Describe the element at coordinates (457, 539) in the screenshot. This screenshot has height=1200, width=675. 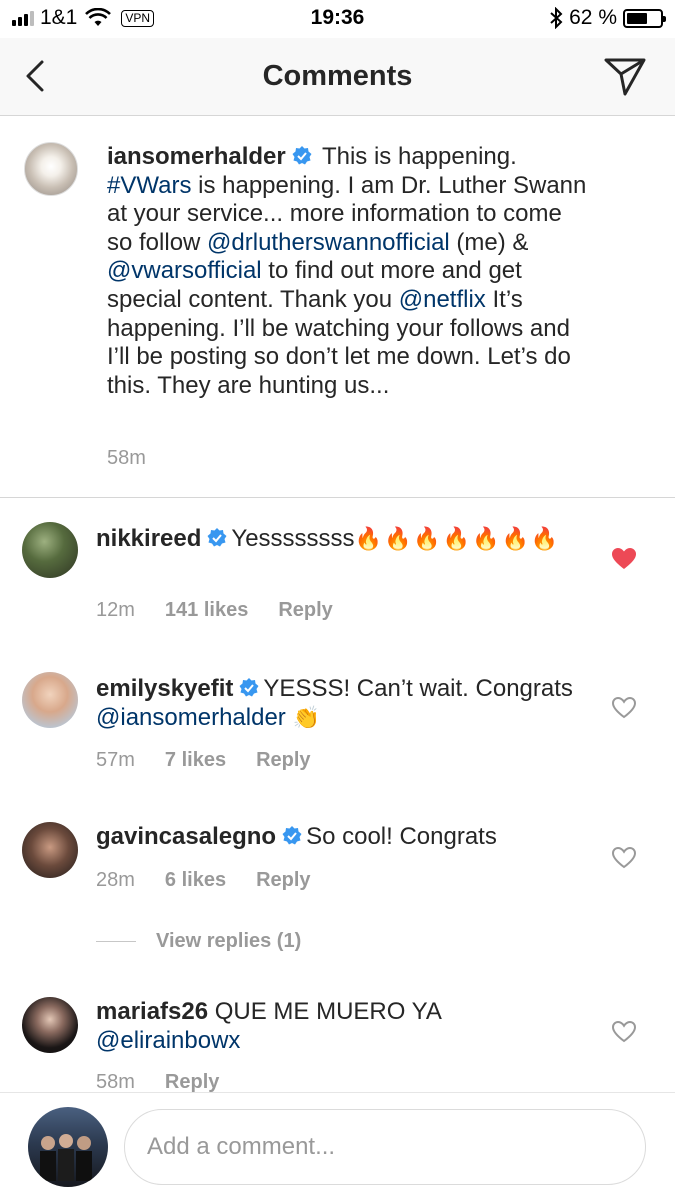
I see `fire-emoji: 🔥🔥🔥🔥🔥🔥🔥` at that location.